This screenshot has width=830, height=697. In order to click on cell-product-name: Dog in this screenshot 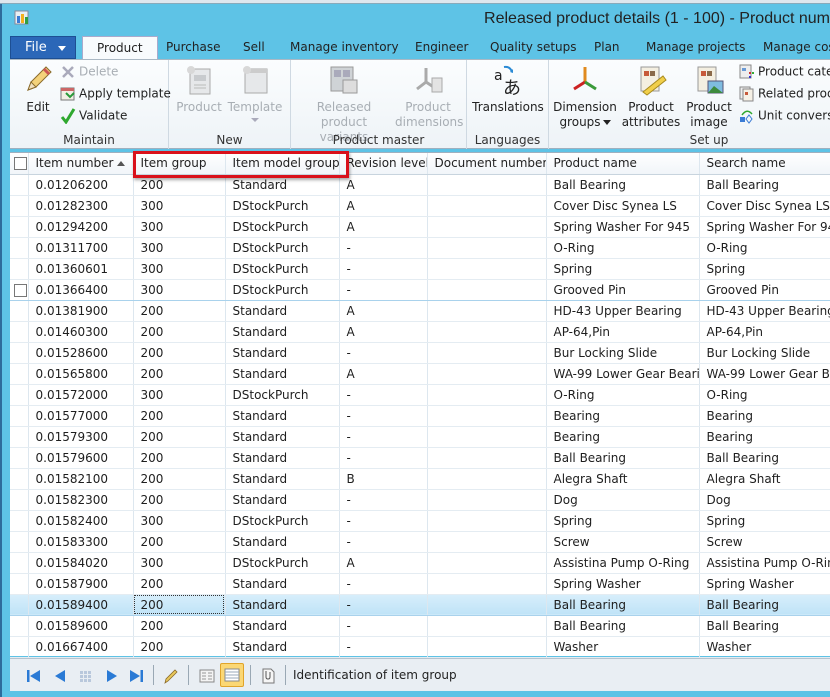, I will do `click(623, 500)`.